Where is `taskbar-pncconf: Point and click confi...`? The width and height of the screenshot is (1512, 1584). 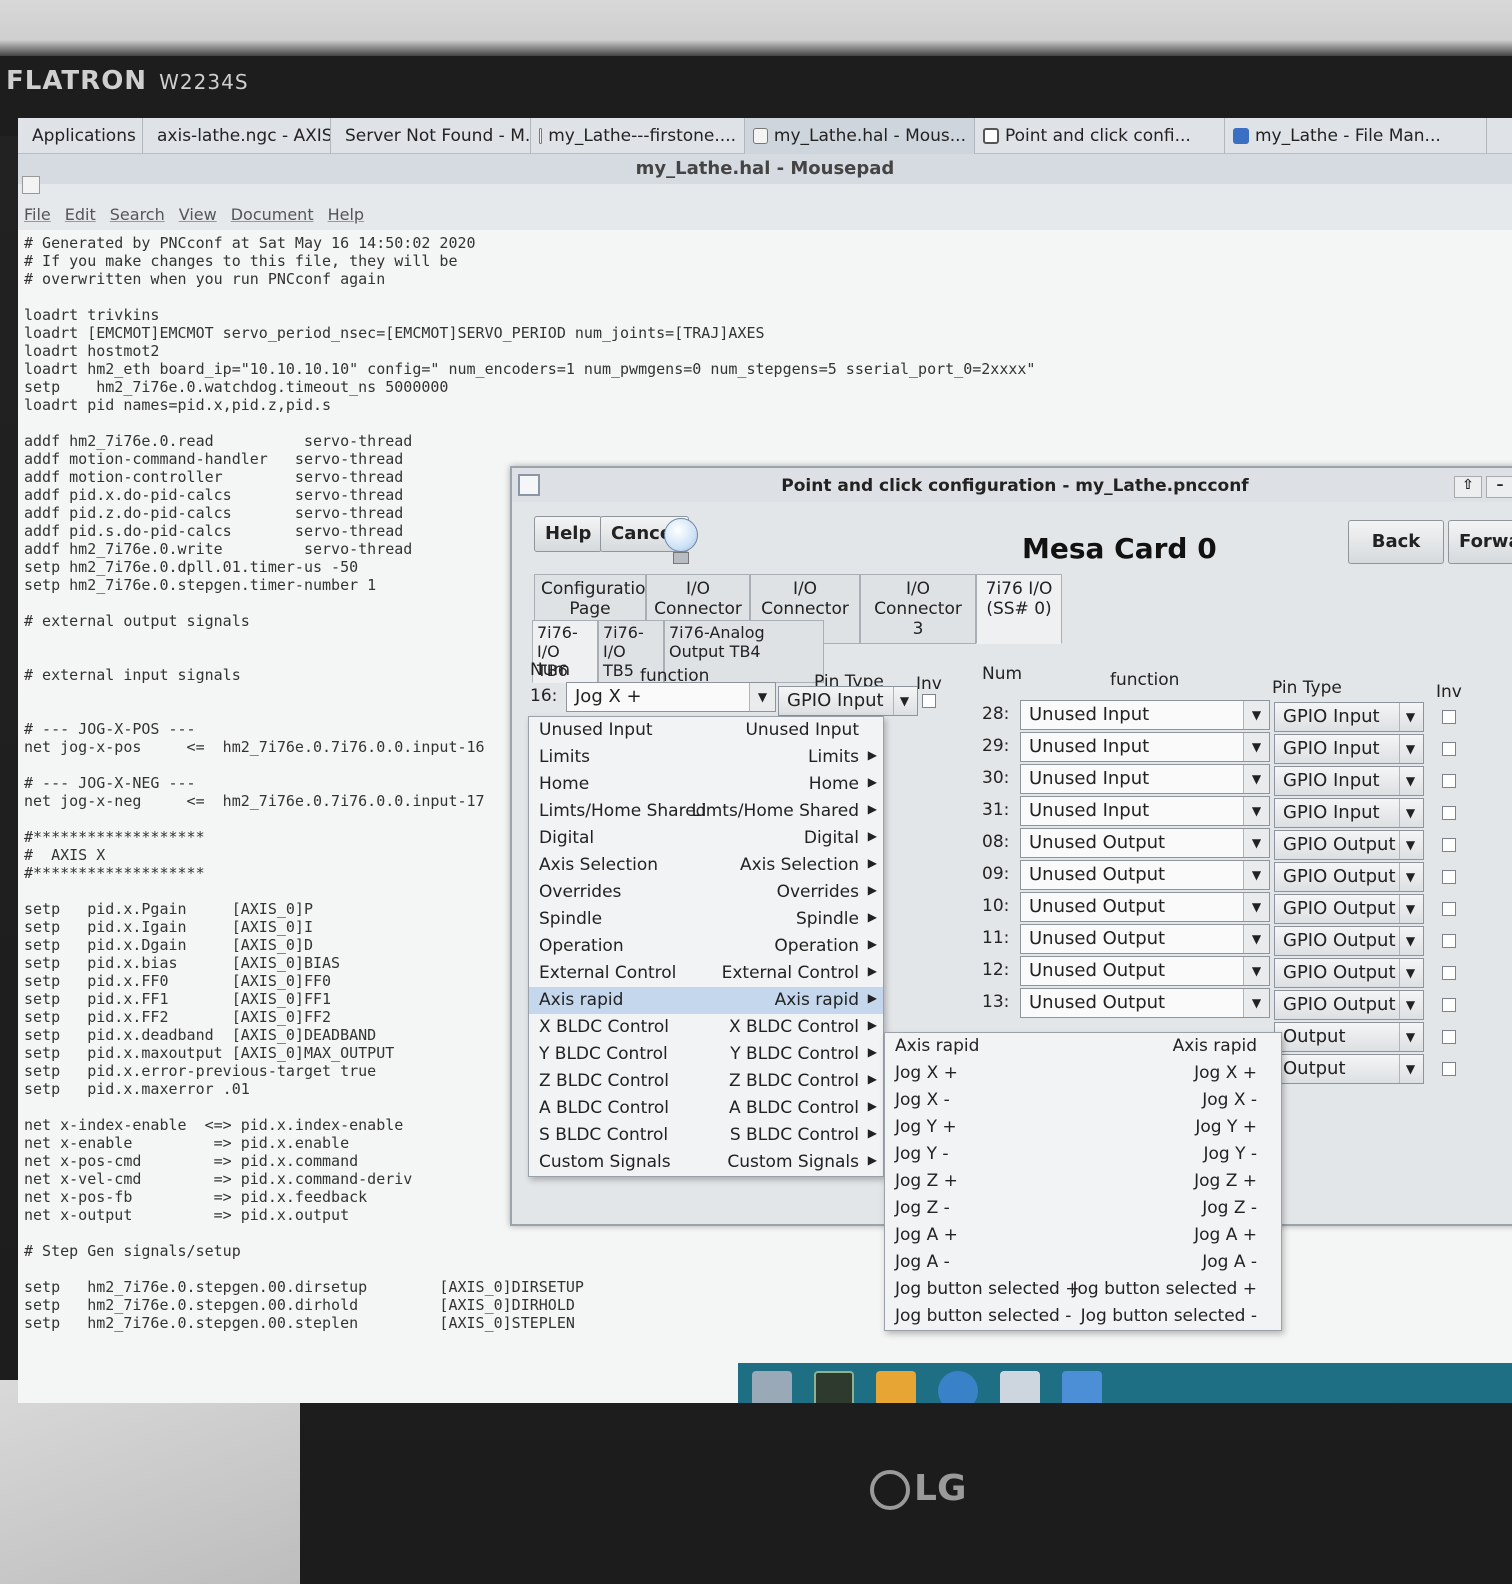 taskbar-pncconf: Point and click confi... is located at coordinates (1100, 136).